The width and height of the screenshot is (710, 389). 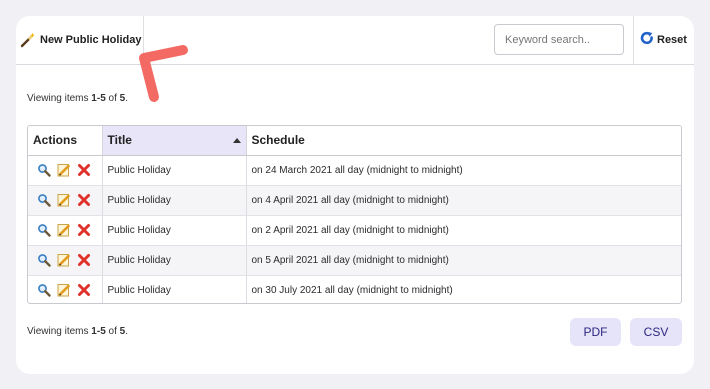 What do you see at coordinates (65, 141) in the screenshot?
I see `column-header-actions: Actions` at bounding box center [65, 141].